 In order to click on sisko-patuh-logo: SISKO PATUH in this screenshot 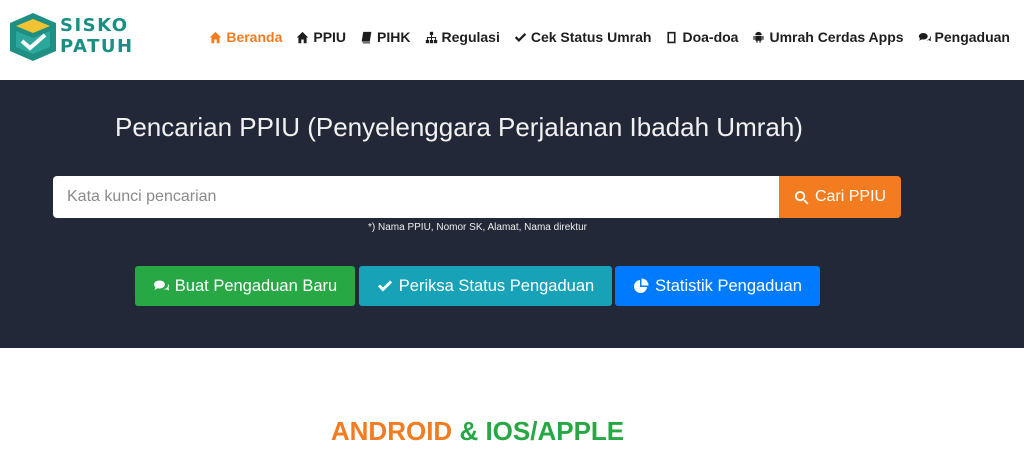, I will do `click(70, 37)`.